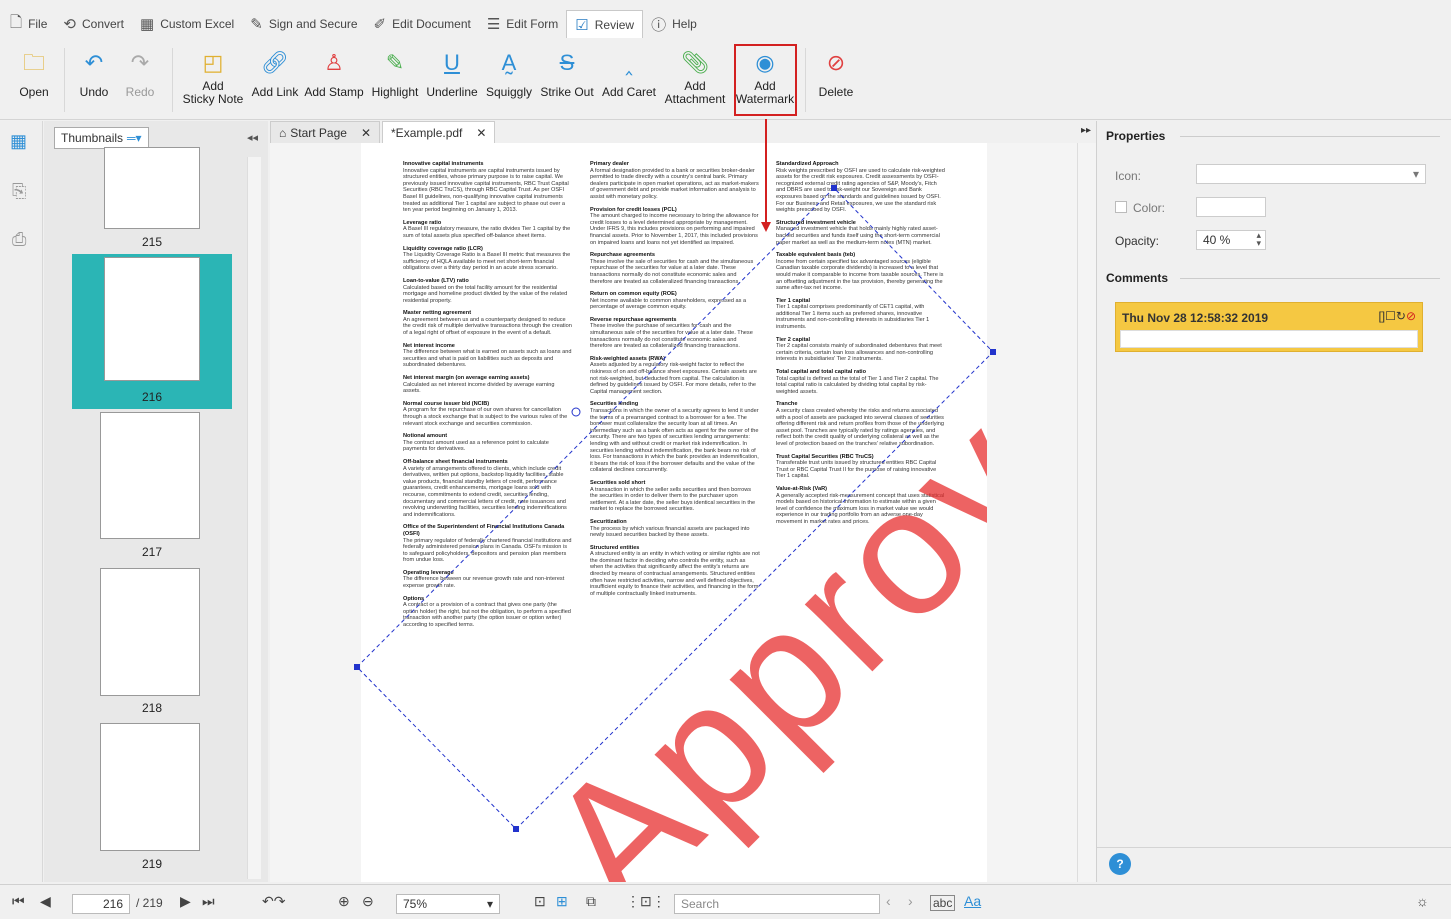  What do you see at coordinates (509, 79) in the screenshot?
I see `squiggly-button: A̰ Squiggly` at bounding box center [509, 79].